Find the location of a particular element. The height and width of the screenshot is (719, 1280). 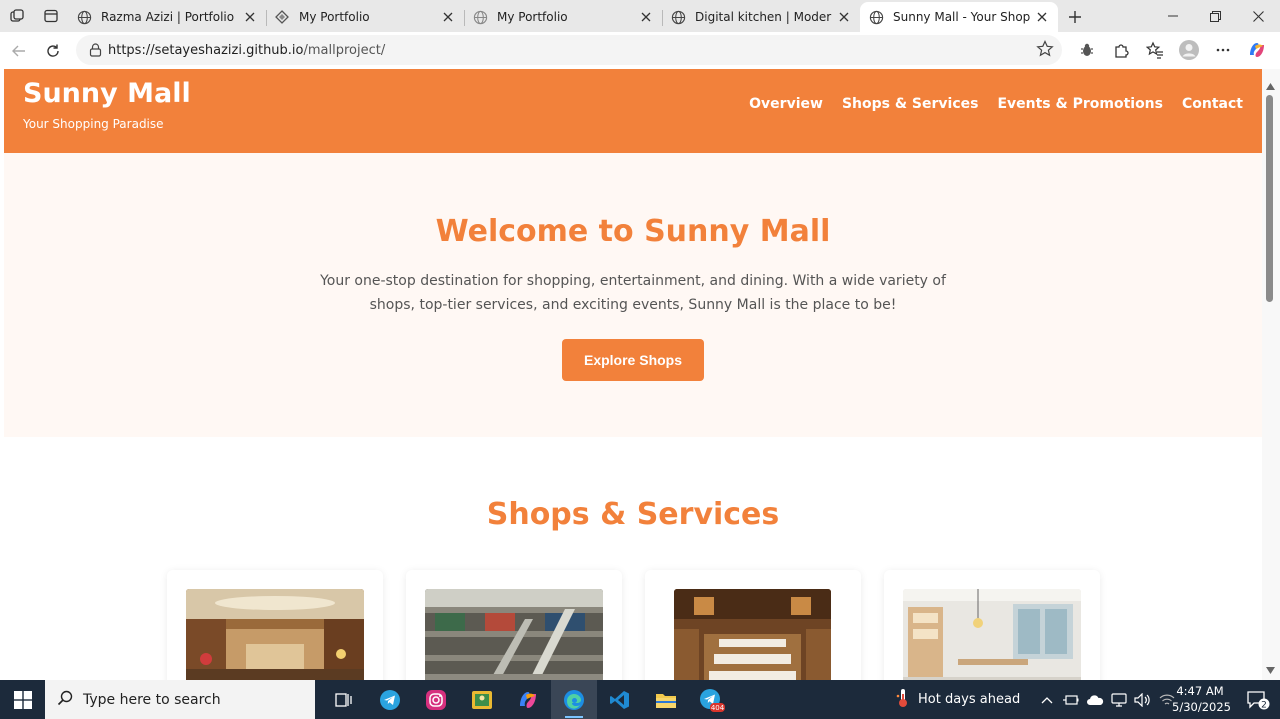

site-tagline: Your Shopping Paradise is located at coordinates (93, 124).